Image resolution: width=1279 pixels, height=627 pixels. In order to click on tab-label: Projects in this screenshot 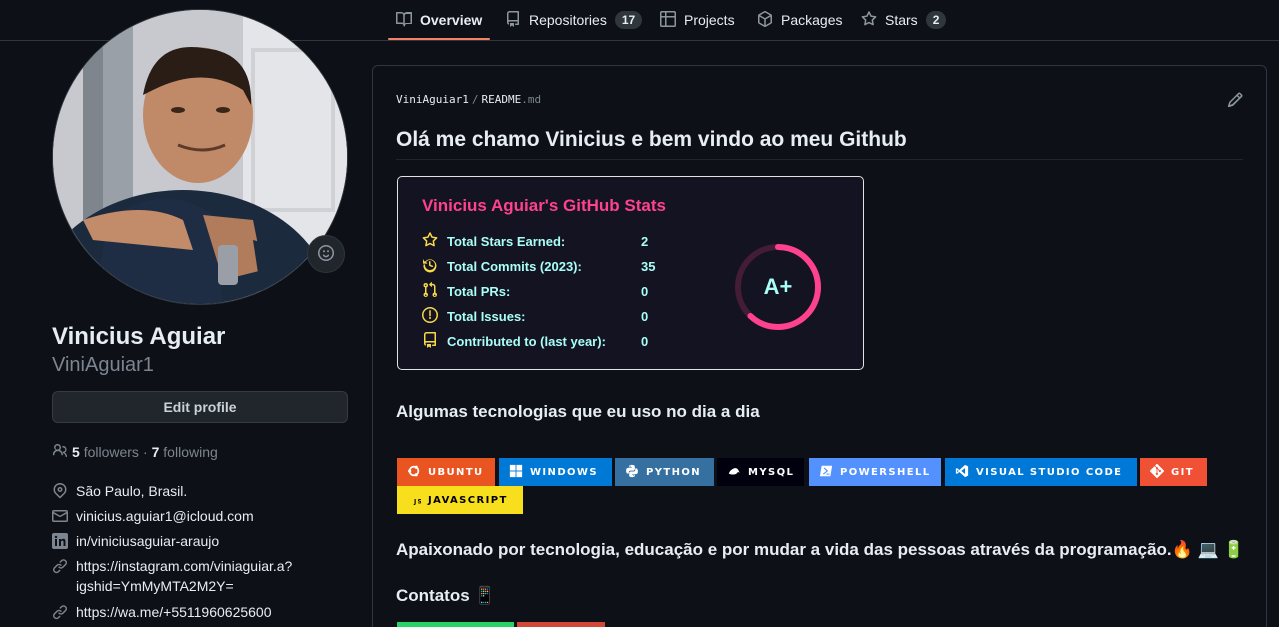, I will do `click(709, 20)`.